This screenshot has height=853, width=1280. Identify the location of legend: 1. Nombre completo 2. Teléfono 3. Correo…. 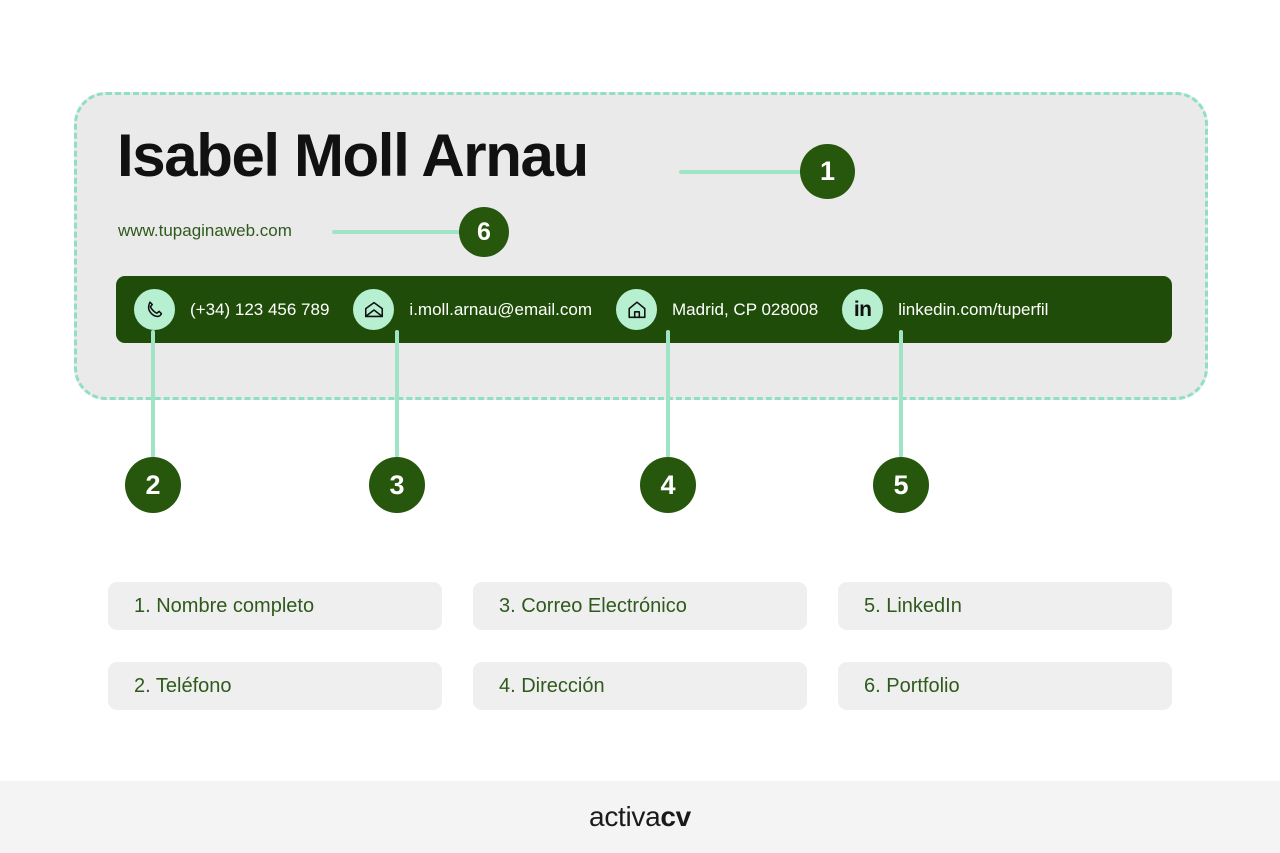
(640, 646).